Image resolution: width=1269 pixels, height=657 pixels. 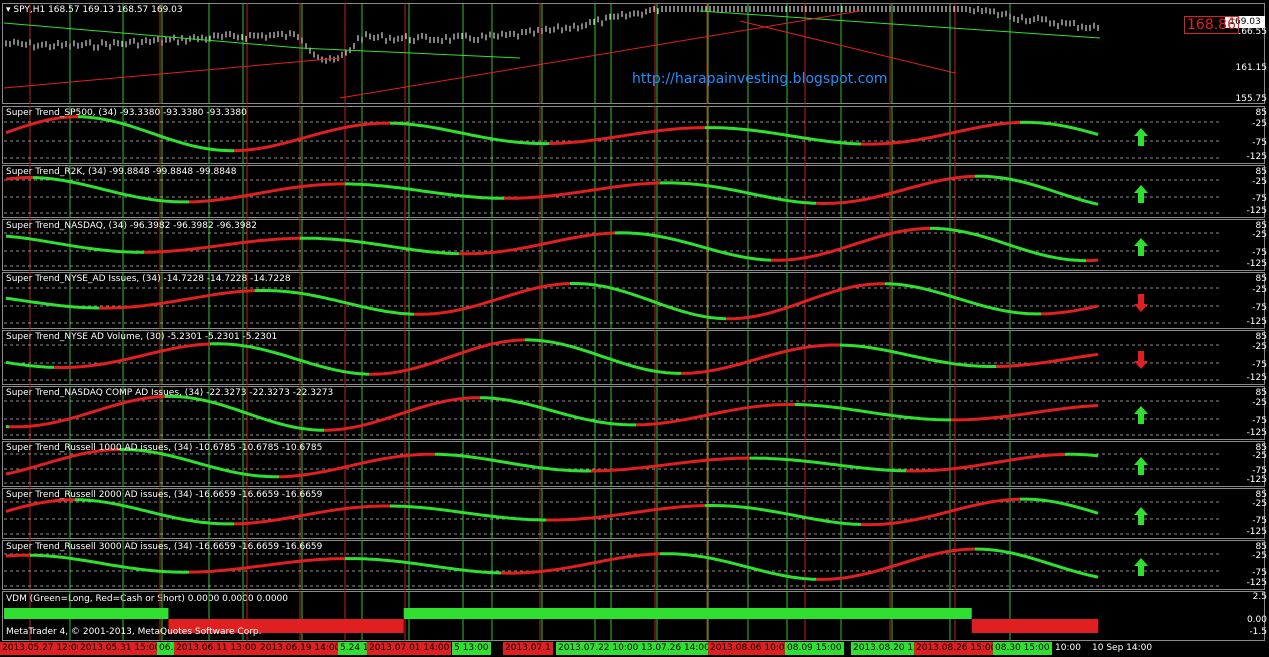 What do you see at coordinates (1022, 648) in the screenshot?
I see `time-axis-label: 08.30 15:00` at bounding box center [1022, 648].